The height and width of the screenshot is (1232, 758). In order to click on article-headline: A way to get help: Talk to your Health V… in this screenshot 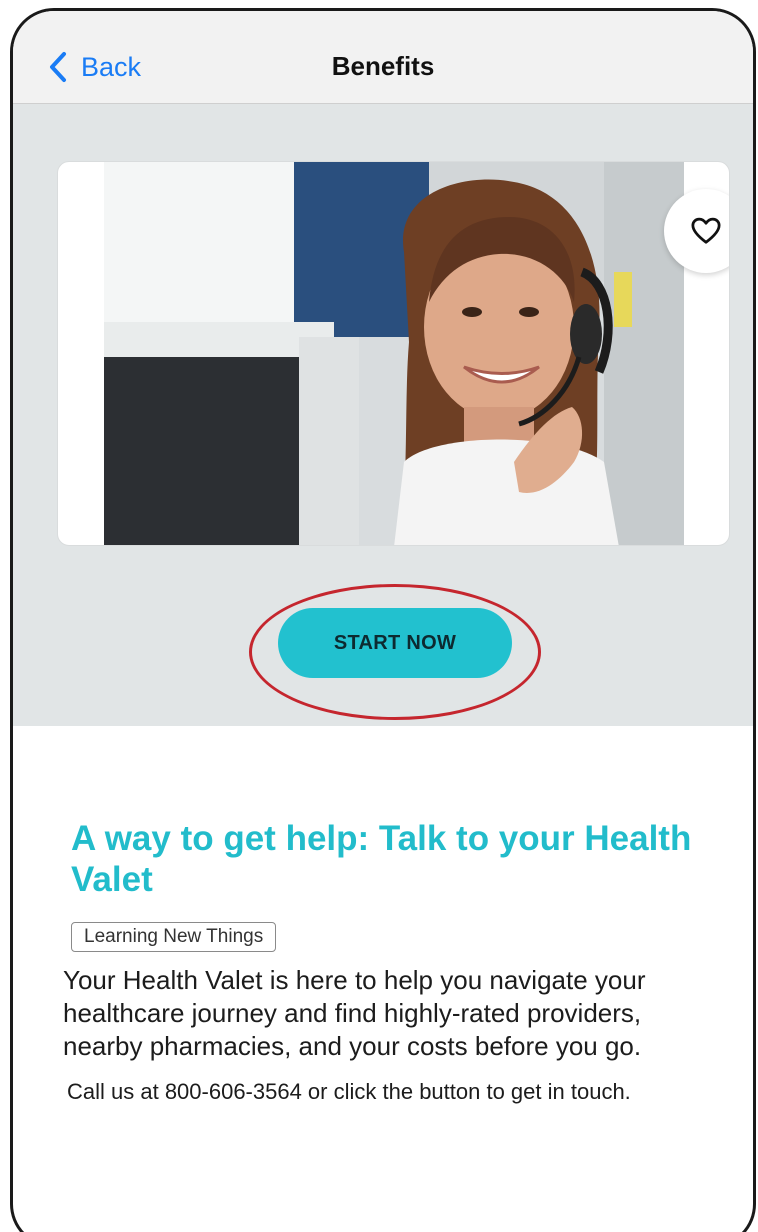, I will do `click(381, 859)`.